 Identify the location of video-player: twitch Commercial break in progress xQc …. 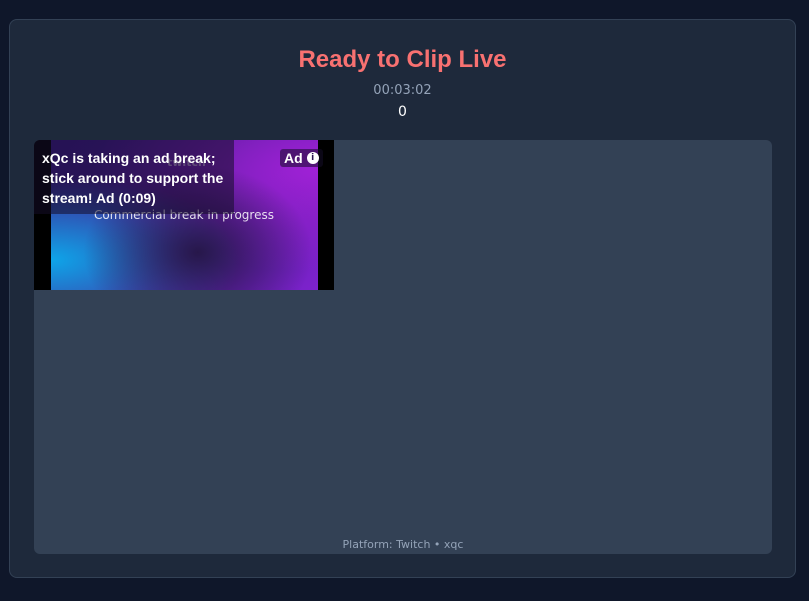
(184, 215).